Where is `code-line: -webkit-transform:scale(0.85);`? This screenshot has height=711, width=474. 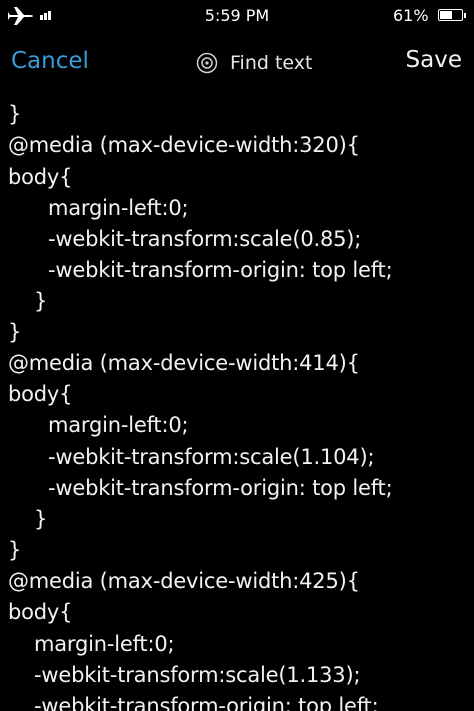
code-line: -webkit-transform:scale(0.85); is located at coordinates (204, 239).